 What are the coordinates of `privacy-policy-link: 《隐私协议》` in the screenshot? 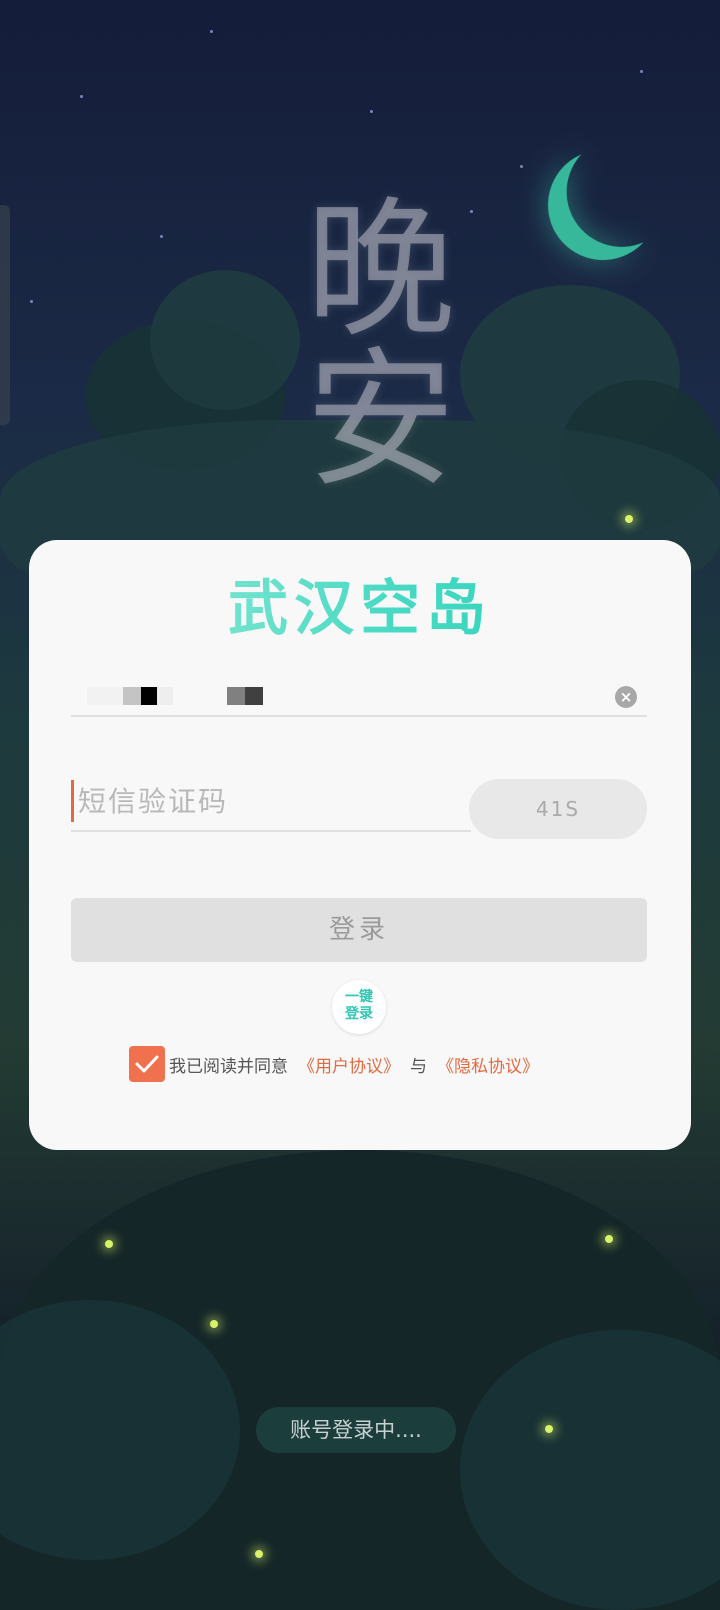 It's located at (488, 1064).